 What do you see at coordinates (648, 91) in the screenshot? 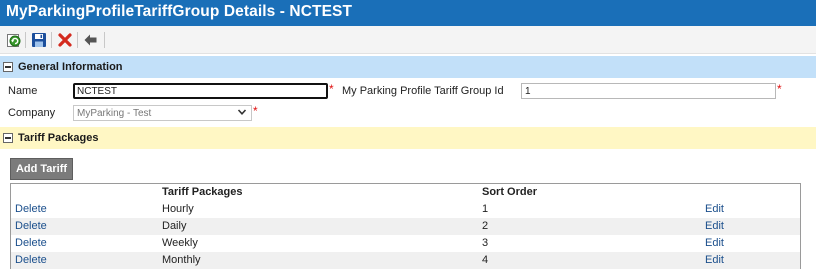
I see `group-id-field` at bounding box center [648, 91].